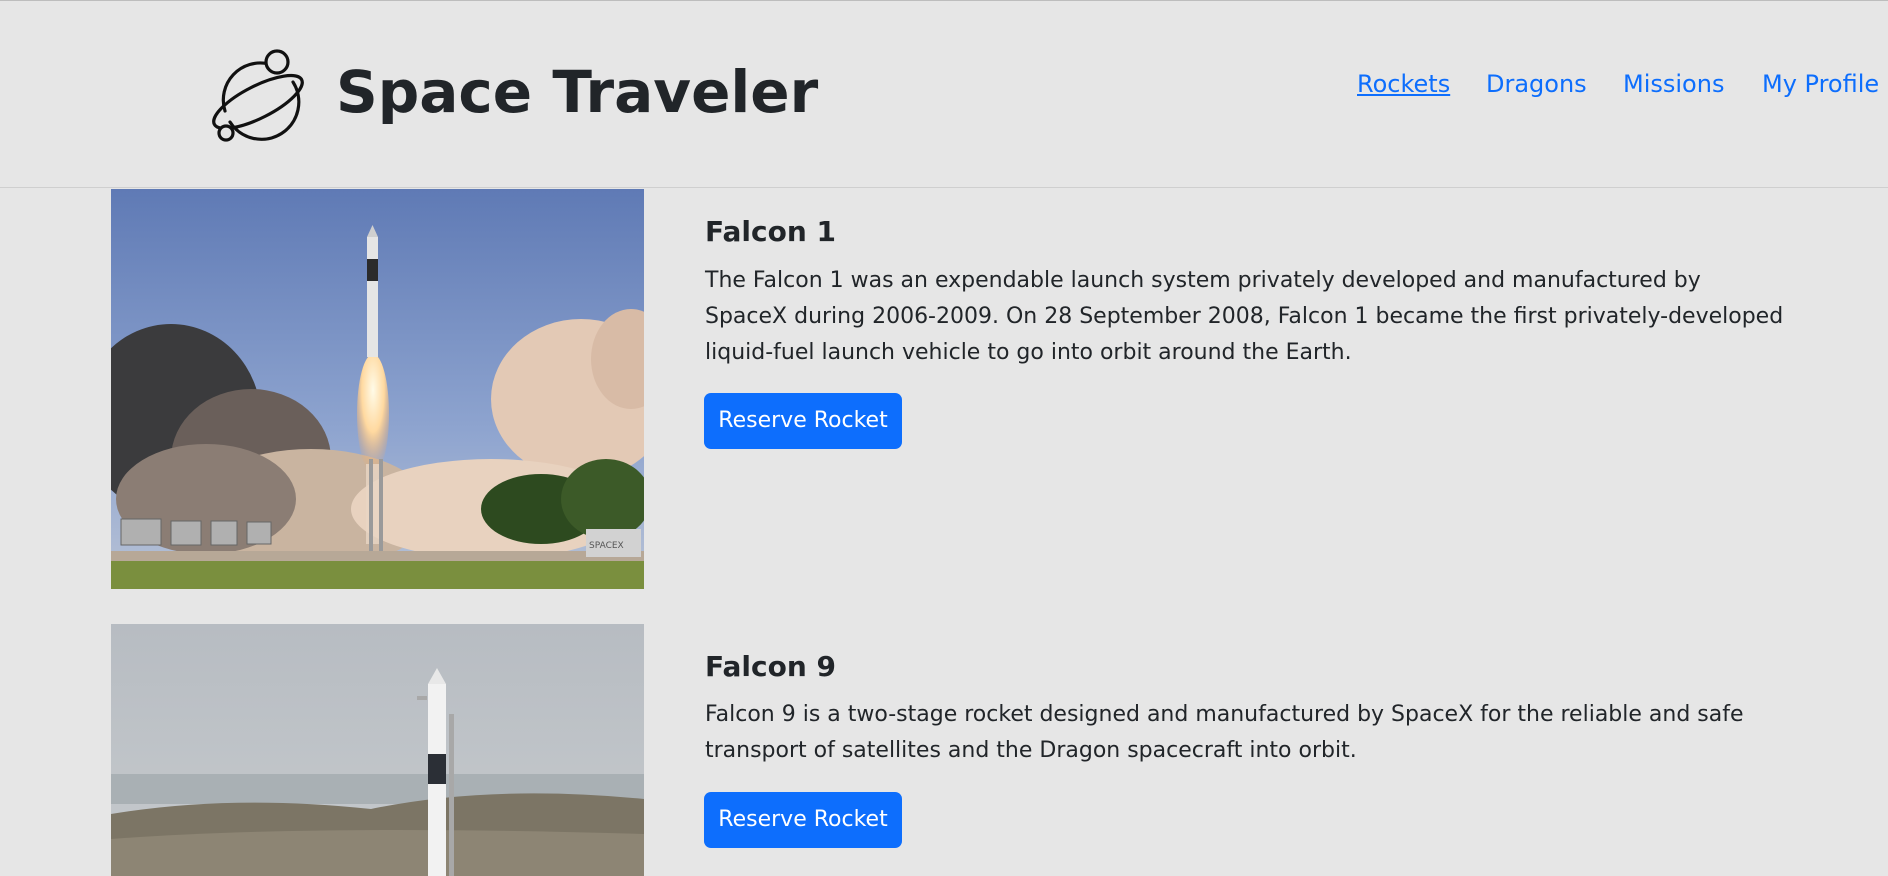 Image resolution: width=1888 pixels, height=876 pixels. What do you see at coordinates (770, 666) in the screenshot?
I see `rocket-name: Falcon 9` at bounding box center [770, 666].